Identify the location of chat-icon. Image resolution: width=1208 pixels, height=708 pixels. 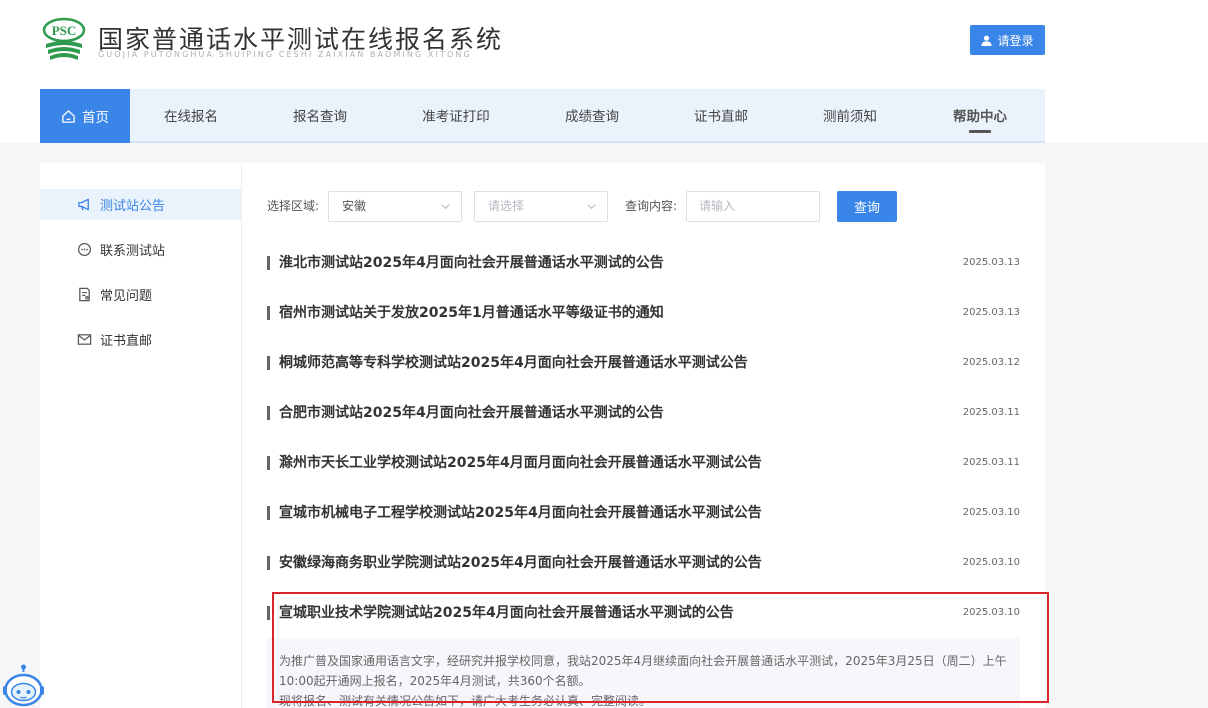
(84, 249).